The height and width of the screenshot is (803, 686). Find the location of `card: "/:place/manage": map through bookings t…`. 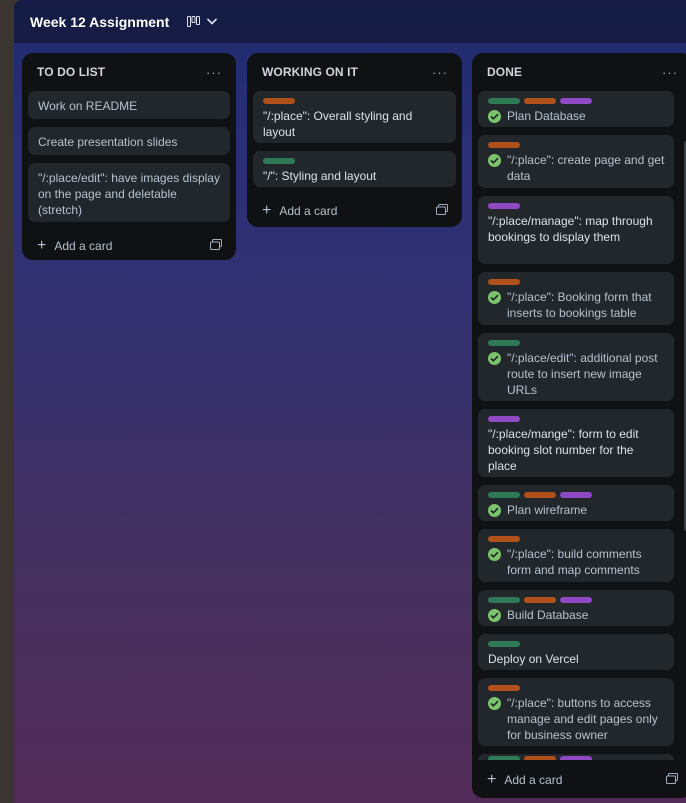

card: "/:place/manage": map through bookings t… is located at coordinates (576, 230).